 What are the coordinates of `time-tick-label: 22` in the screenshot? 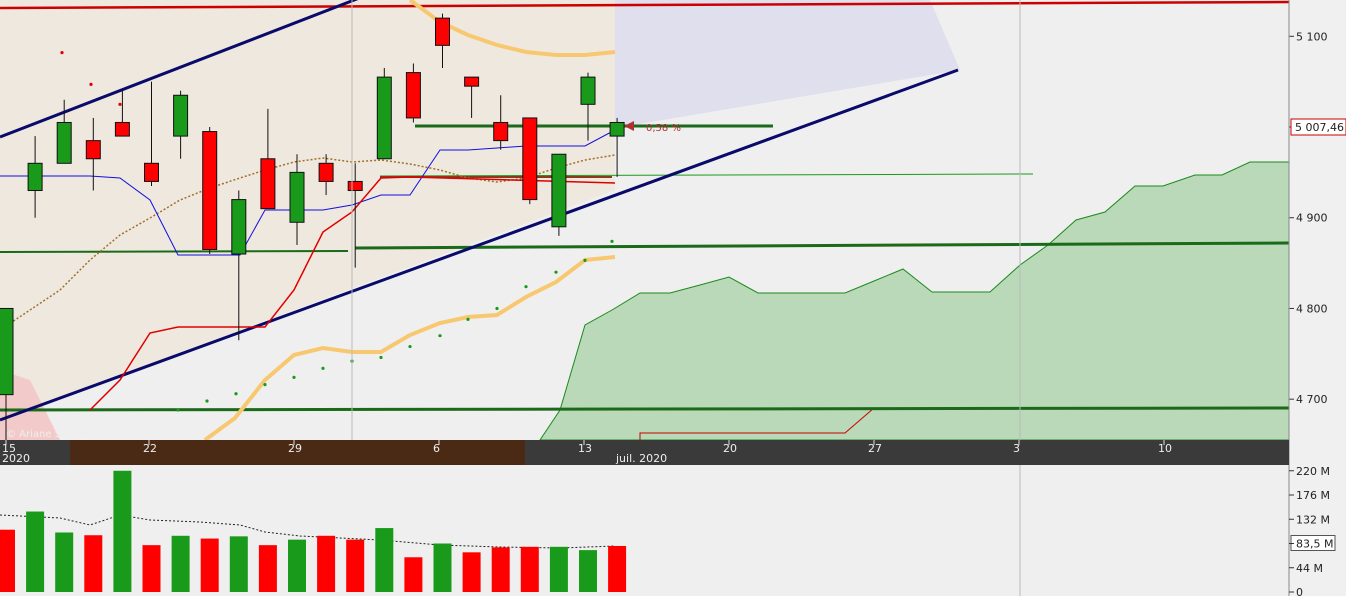 It's located at (150, 448).